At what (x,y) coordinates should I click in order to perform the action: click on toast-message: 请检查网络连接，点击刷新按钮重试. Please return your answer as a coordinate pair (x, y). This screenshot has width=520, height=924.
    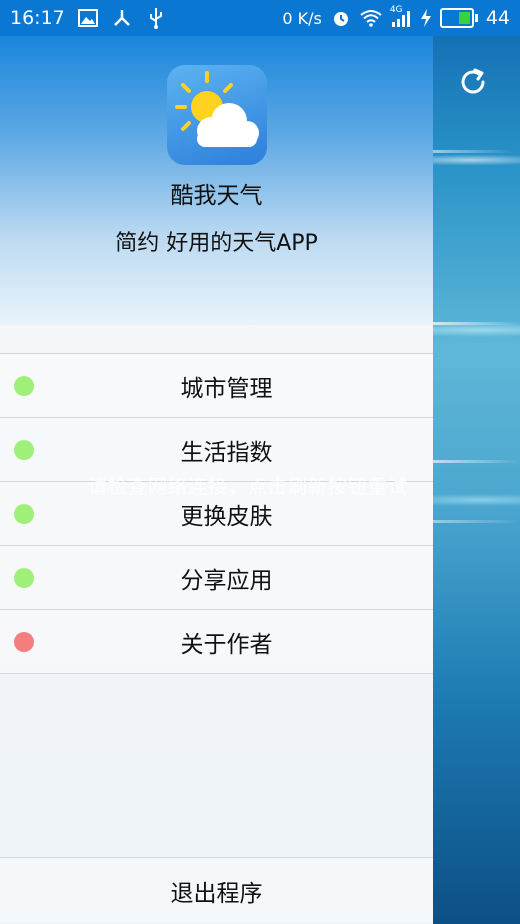
    Looking at the image, I should click on (248, 487).